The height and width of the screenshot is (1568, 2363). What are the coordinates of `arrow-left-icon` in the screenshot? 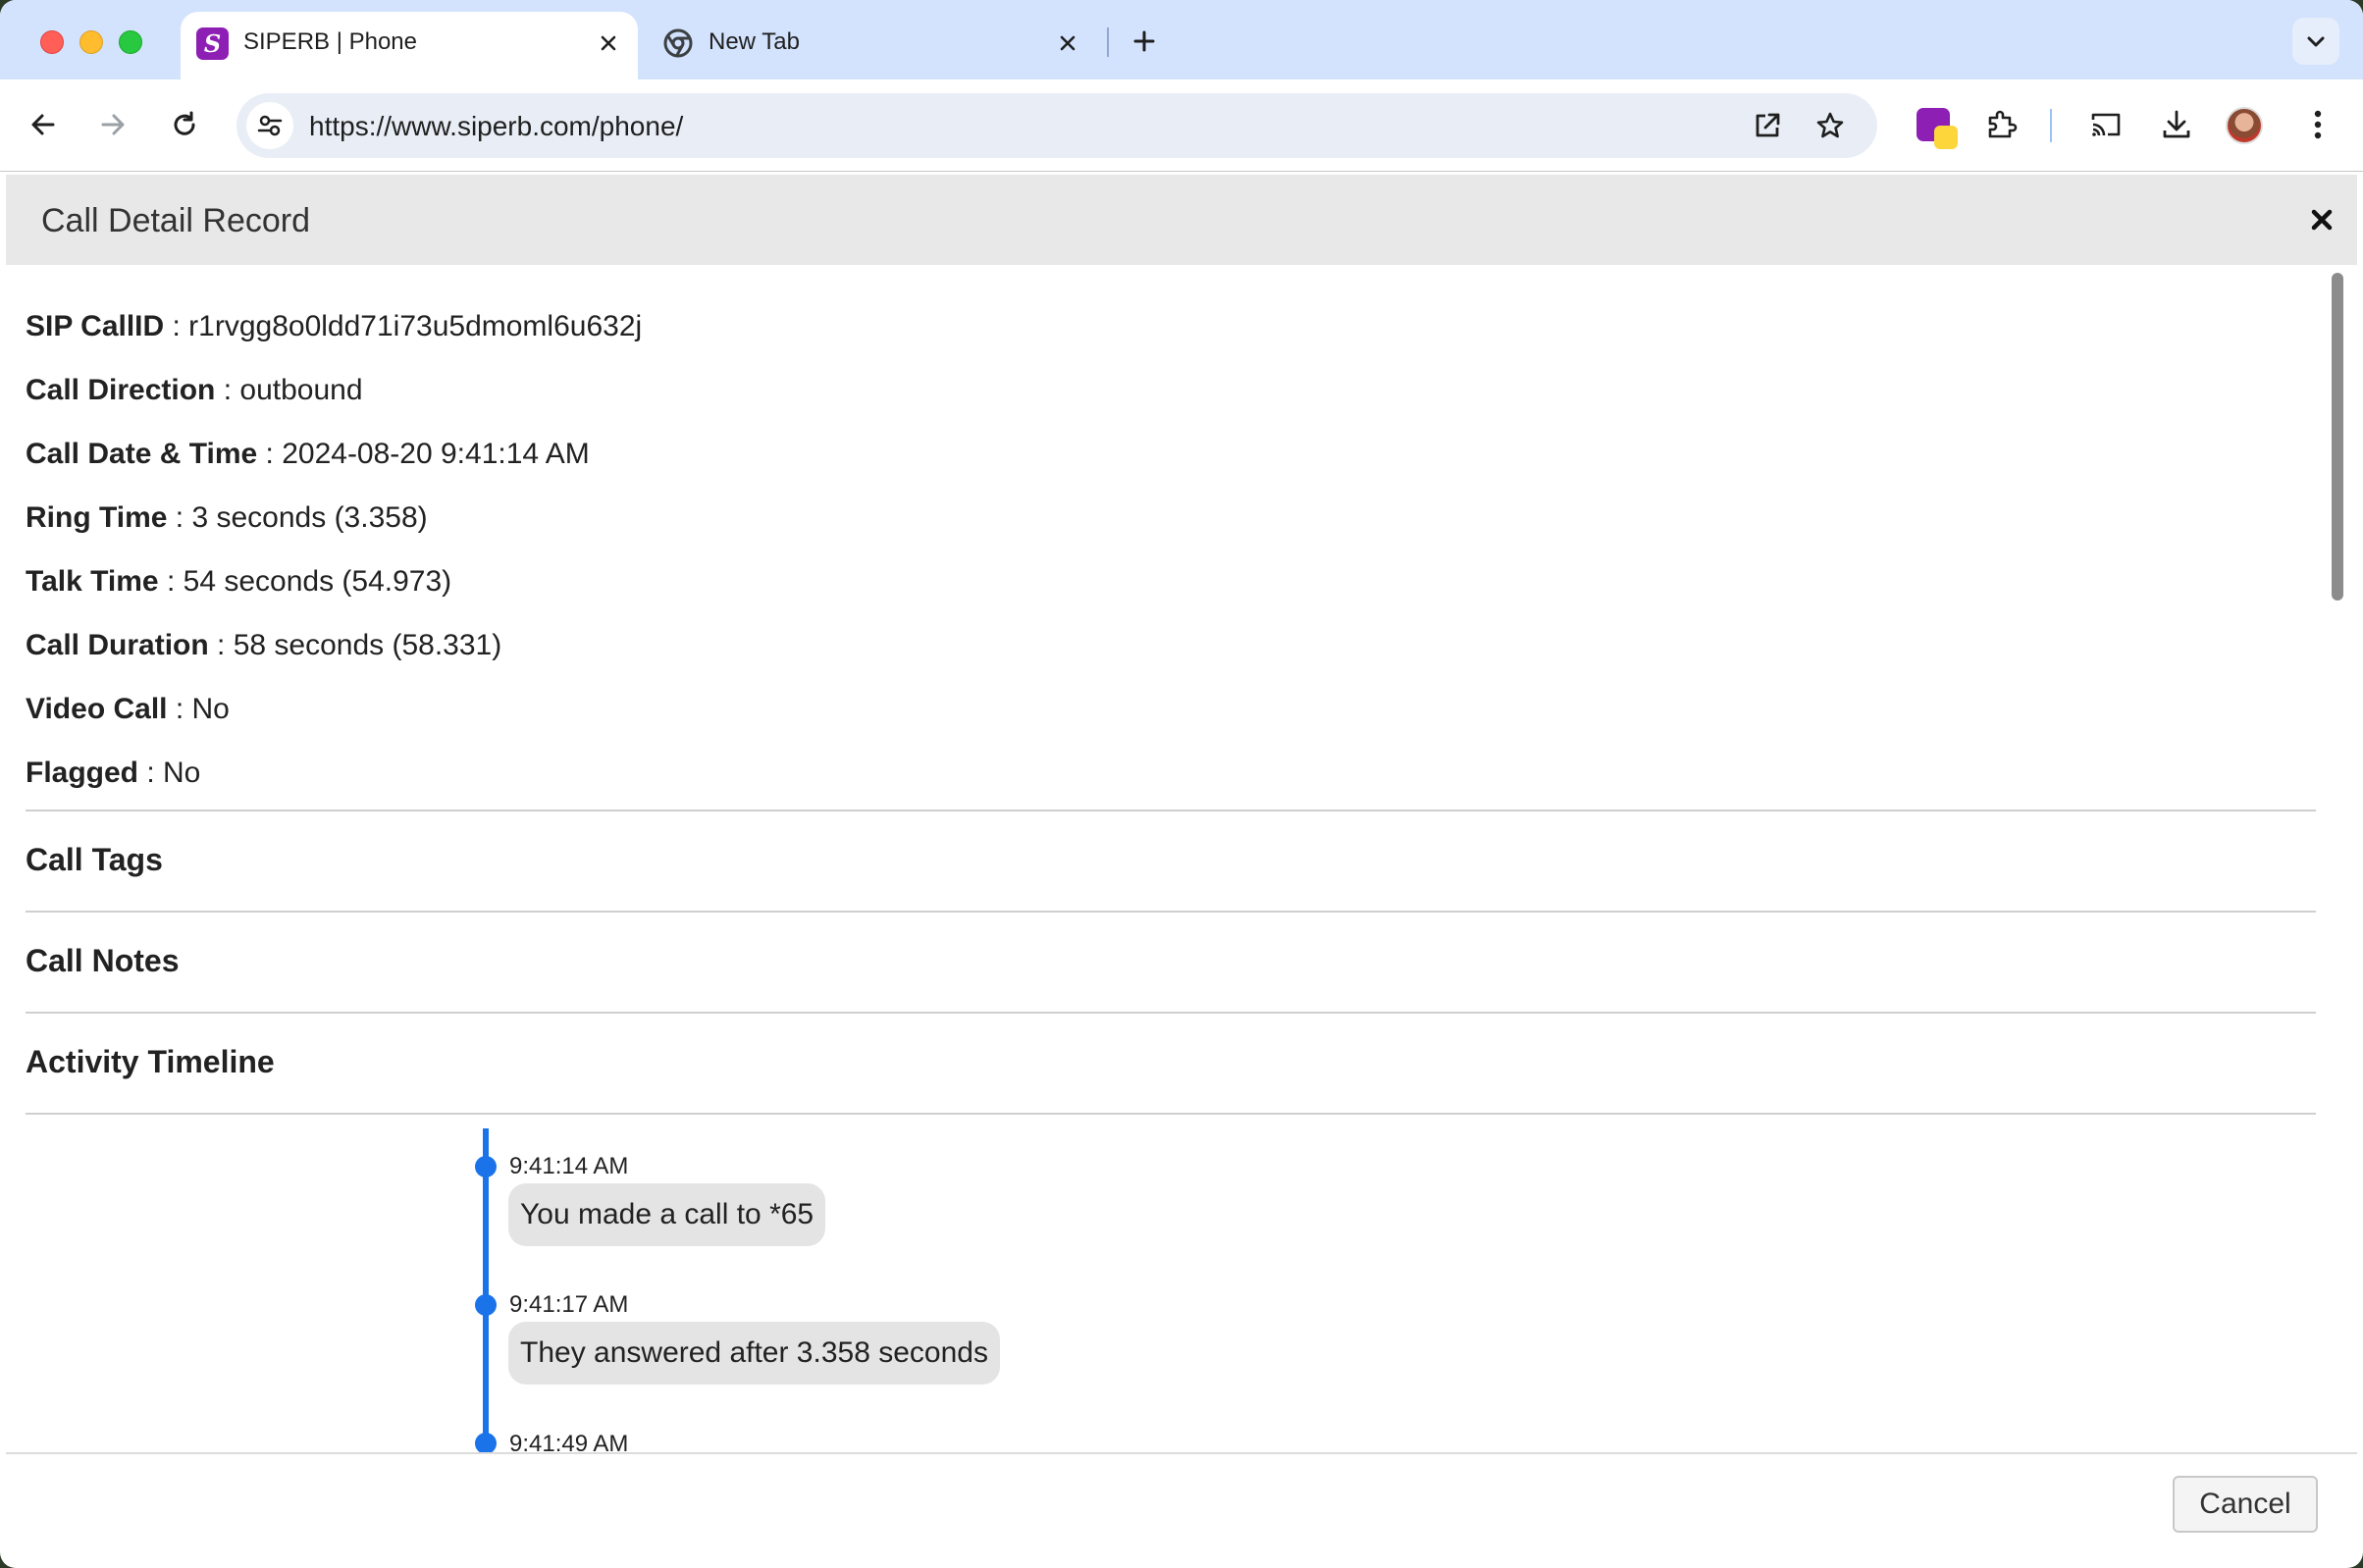 It's located at (43, 124).